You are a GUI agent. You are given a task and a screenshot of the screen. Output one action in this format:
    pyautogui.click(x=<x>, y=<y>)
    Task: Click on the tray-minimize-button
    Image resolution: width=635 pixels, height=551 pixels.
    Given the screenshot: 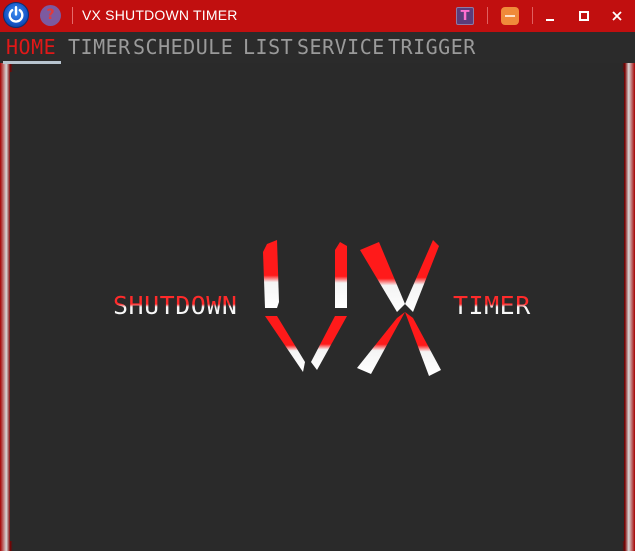 What is the action you would take?
    pyautogui.click(x=510, y=16)
    